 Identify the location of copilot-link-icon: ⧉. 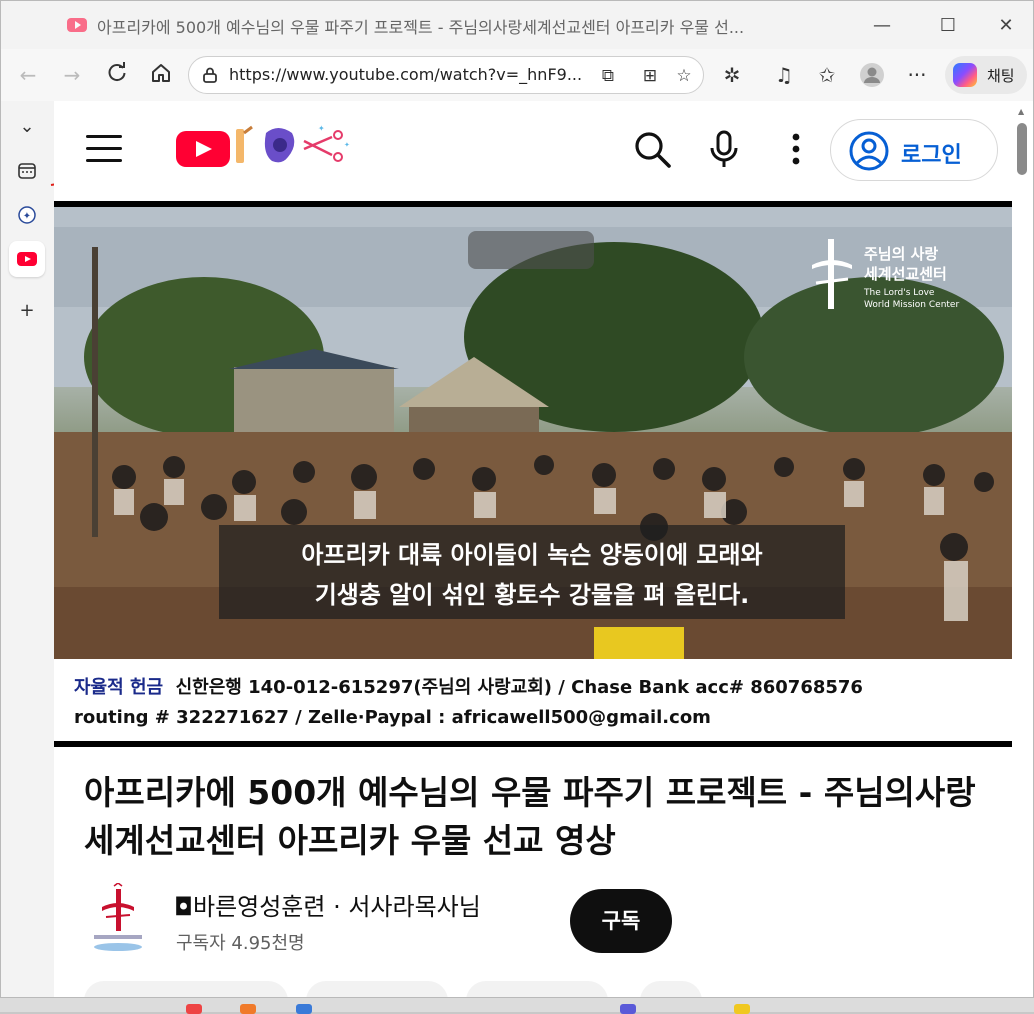
(608, 76).